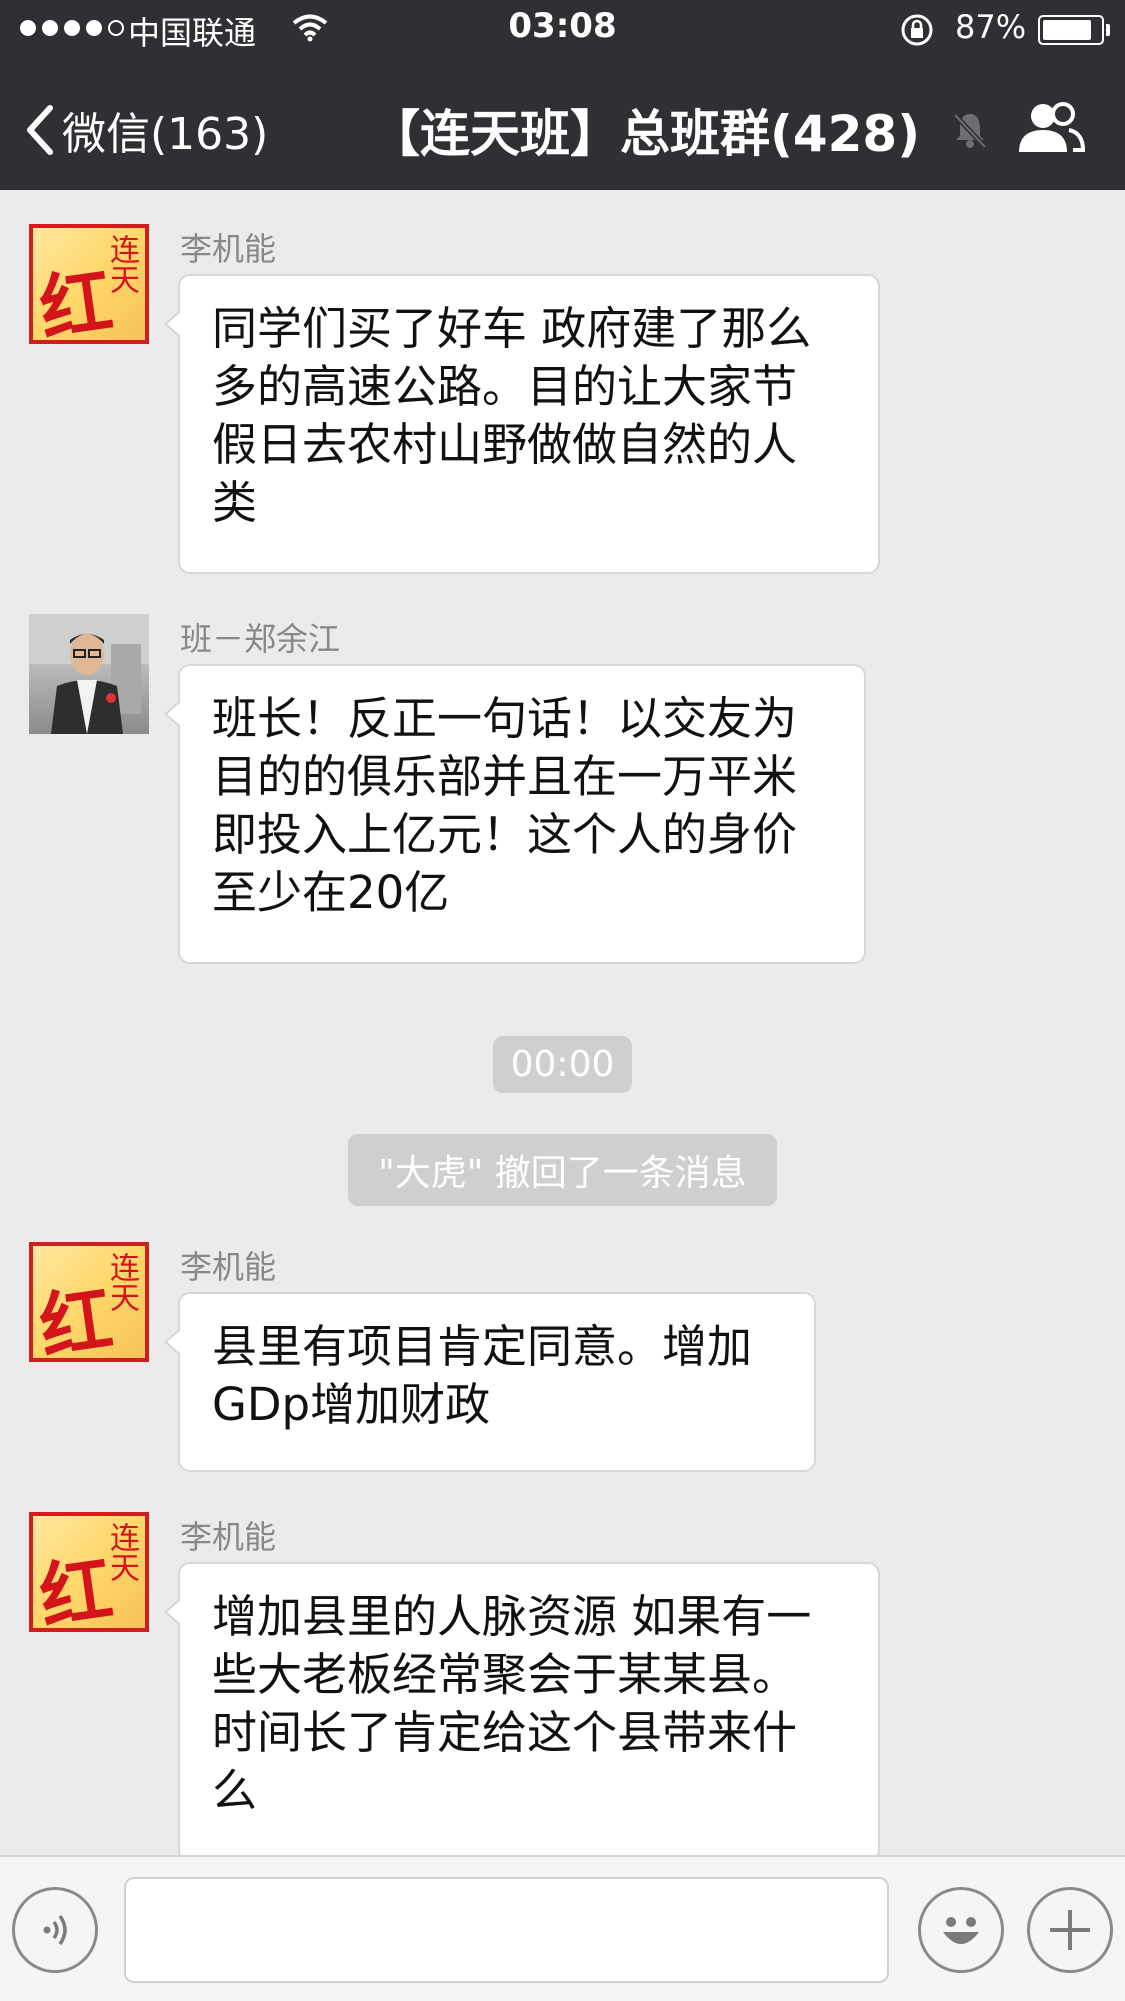  What do you see at coordinates (512, 328) in the screenshot?
I see `message-line: 同学们买了好车 政府建了那么` at bounding box center [512, 328].